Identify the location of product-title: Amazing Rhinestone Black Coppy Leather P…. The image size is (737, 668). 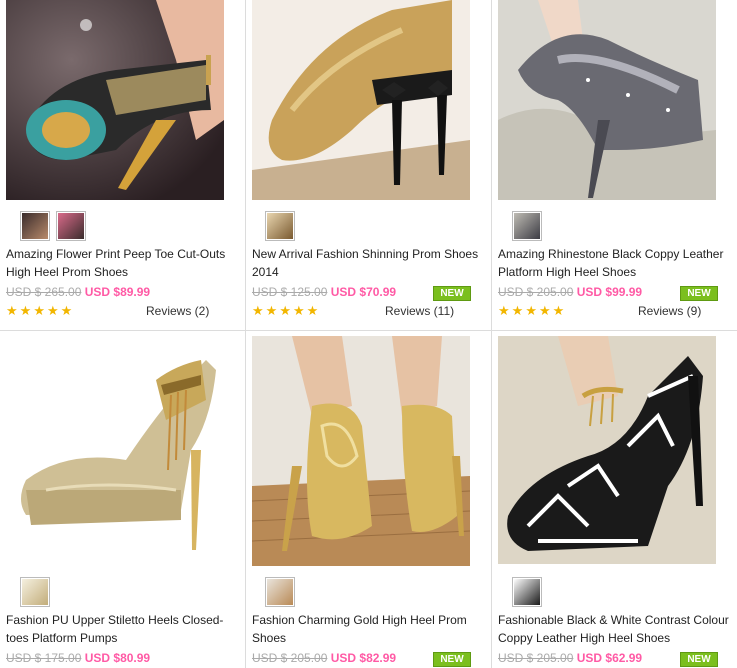
(616, 263).